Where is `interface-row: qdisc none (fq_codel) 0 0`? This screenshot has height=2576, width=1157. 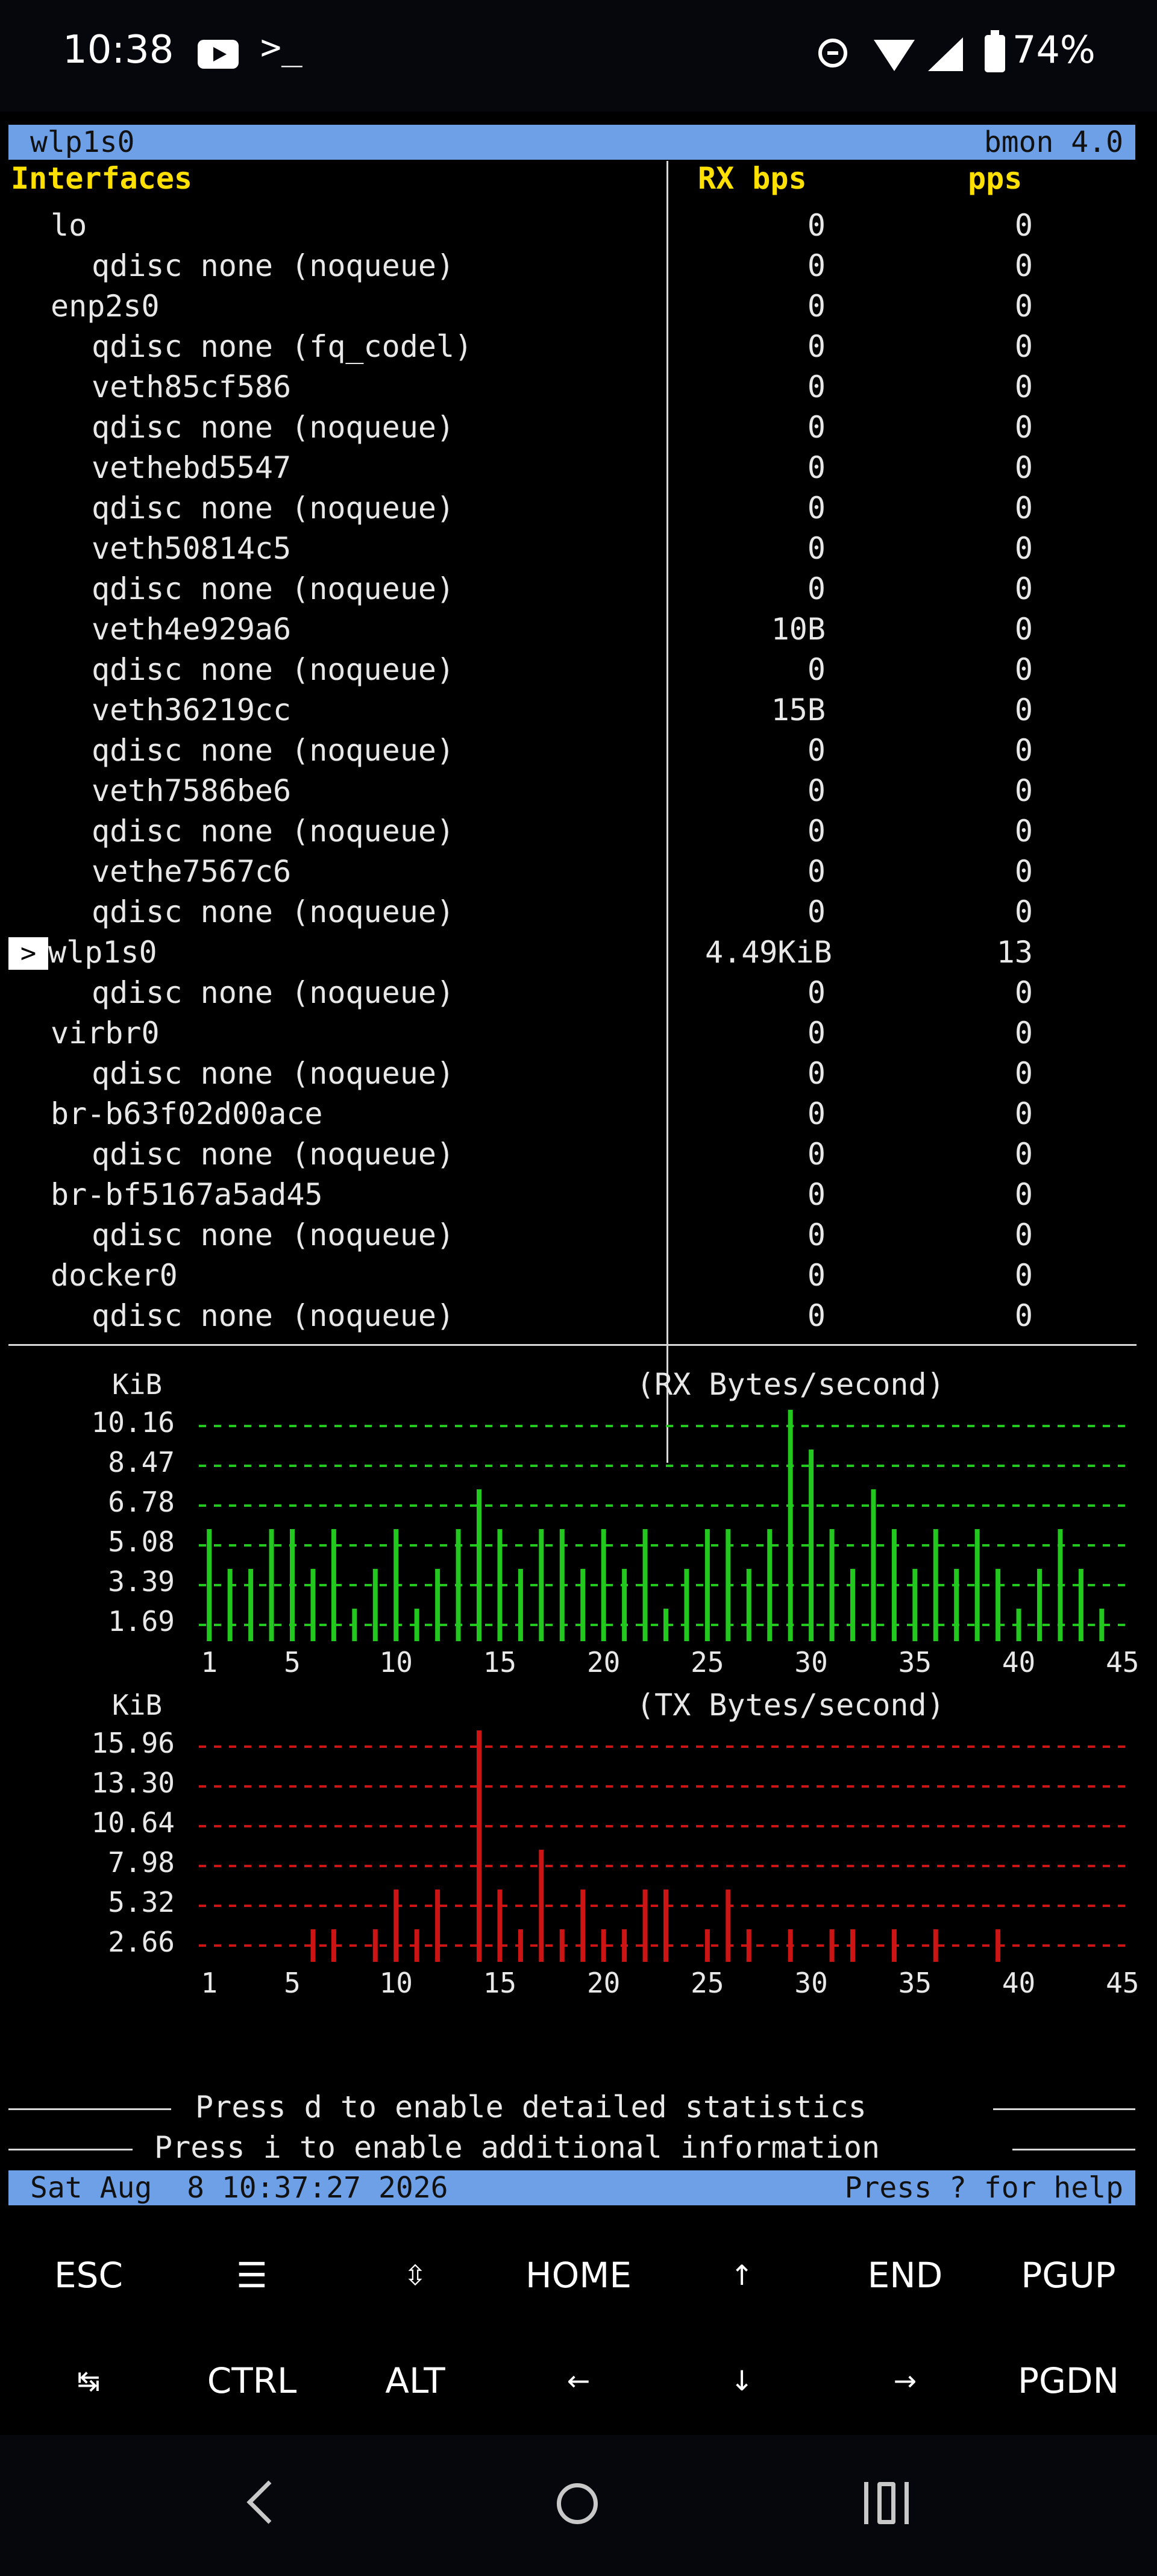 interface-row: qdisc none (fq_codel) 0 0 is located at coordinates (578, 347).